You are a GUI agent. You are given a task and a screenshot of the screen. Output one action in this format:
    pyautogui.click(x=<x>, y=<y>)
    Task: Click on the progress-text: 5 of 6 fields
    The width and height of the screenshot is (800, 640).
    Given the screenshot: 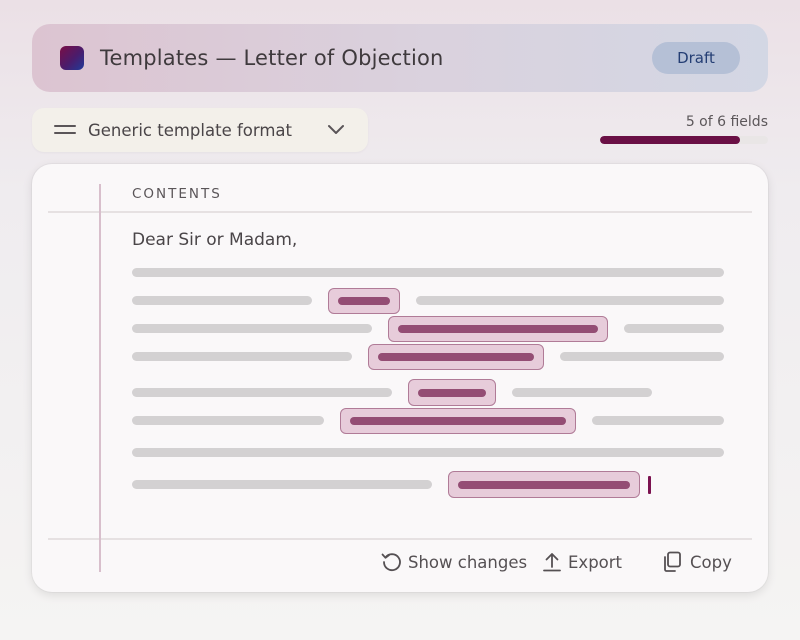 What is the action you would take?
    pyautogui.click(x=726, y=122)
    